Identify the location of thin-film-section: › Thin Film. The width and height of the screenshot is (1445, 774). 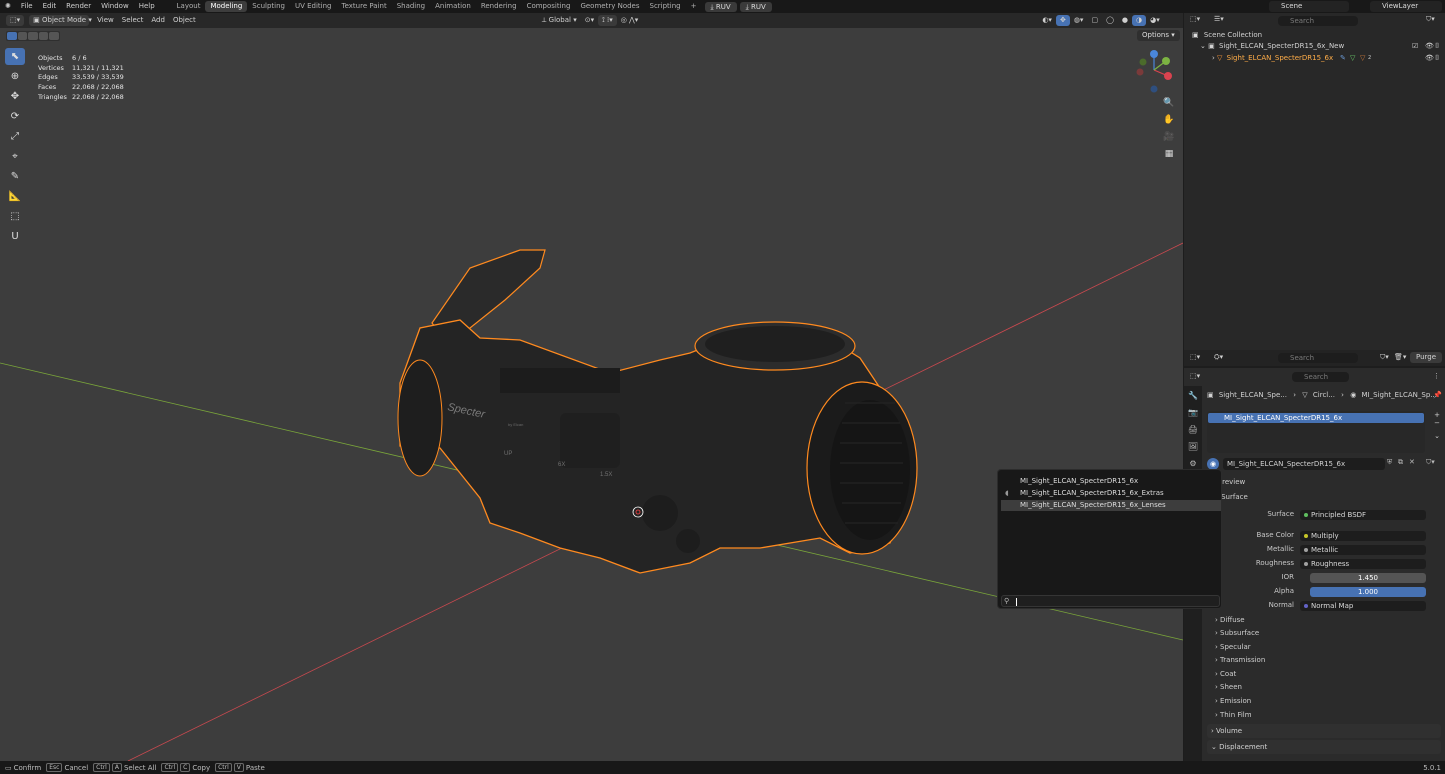
(1233, 715).